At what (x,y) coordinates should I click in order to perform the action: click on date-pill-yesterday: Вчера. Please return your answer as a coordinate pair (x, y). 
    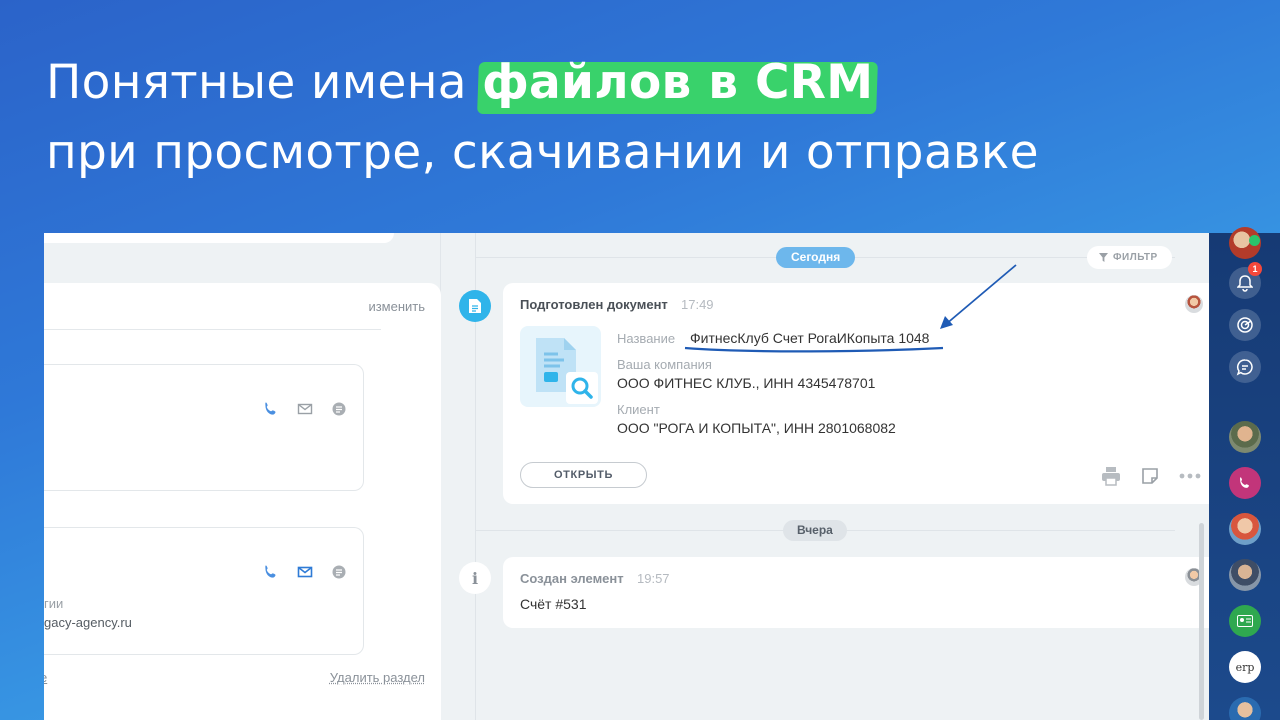
    Looking at the image, I should click on (815, 530).